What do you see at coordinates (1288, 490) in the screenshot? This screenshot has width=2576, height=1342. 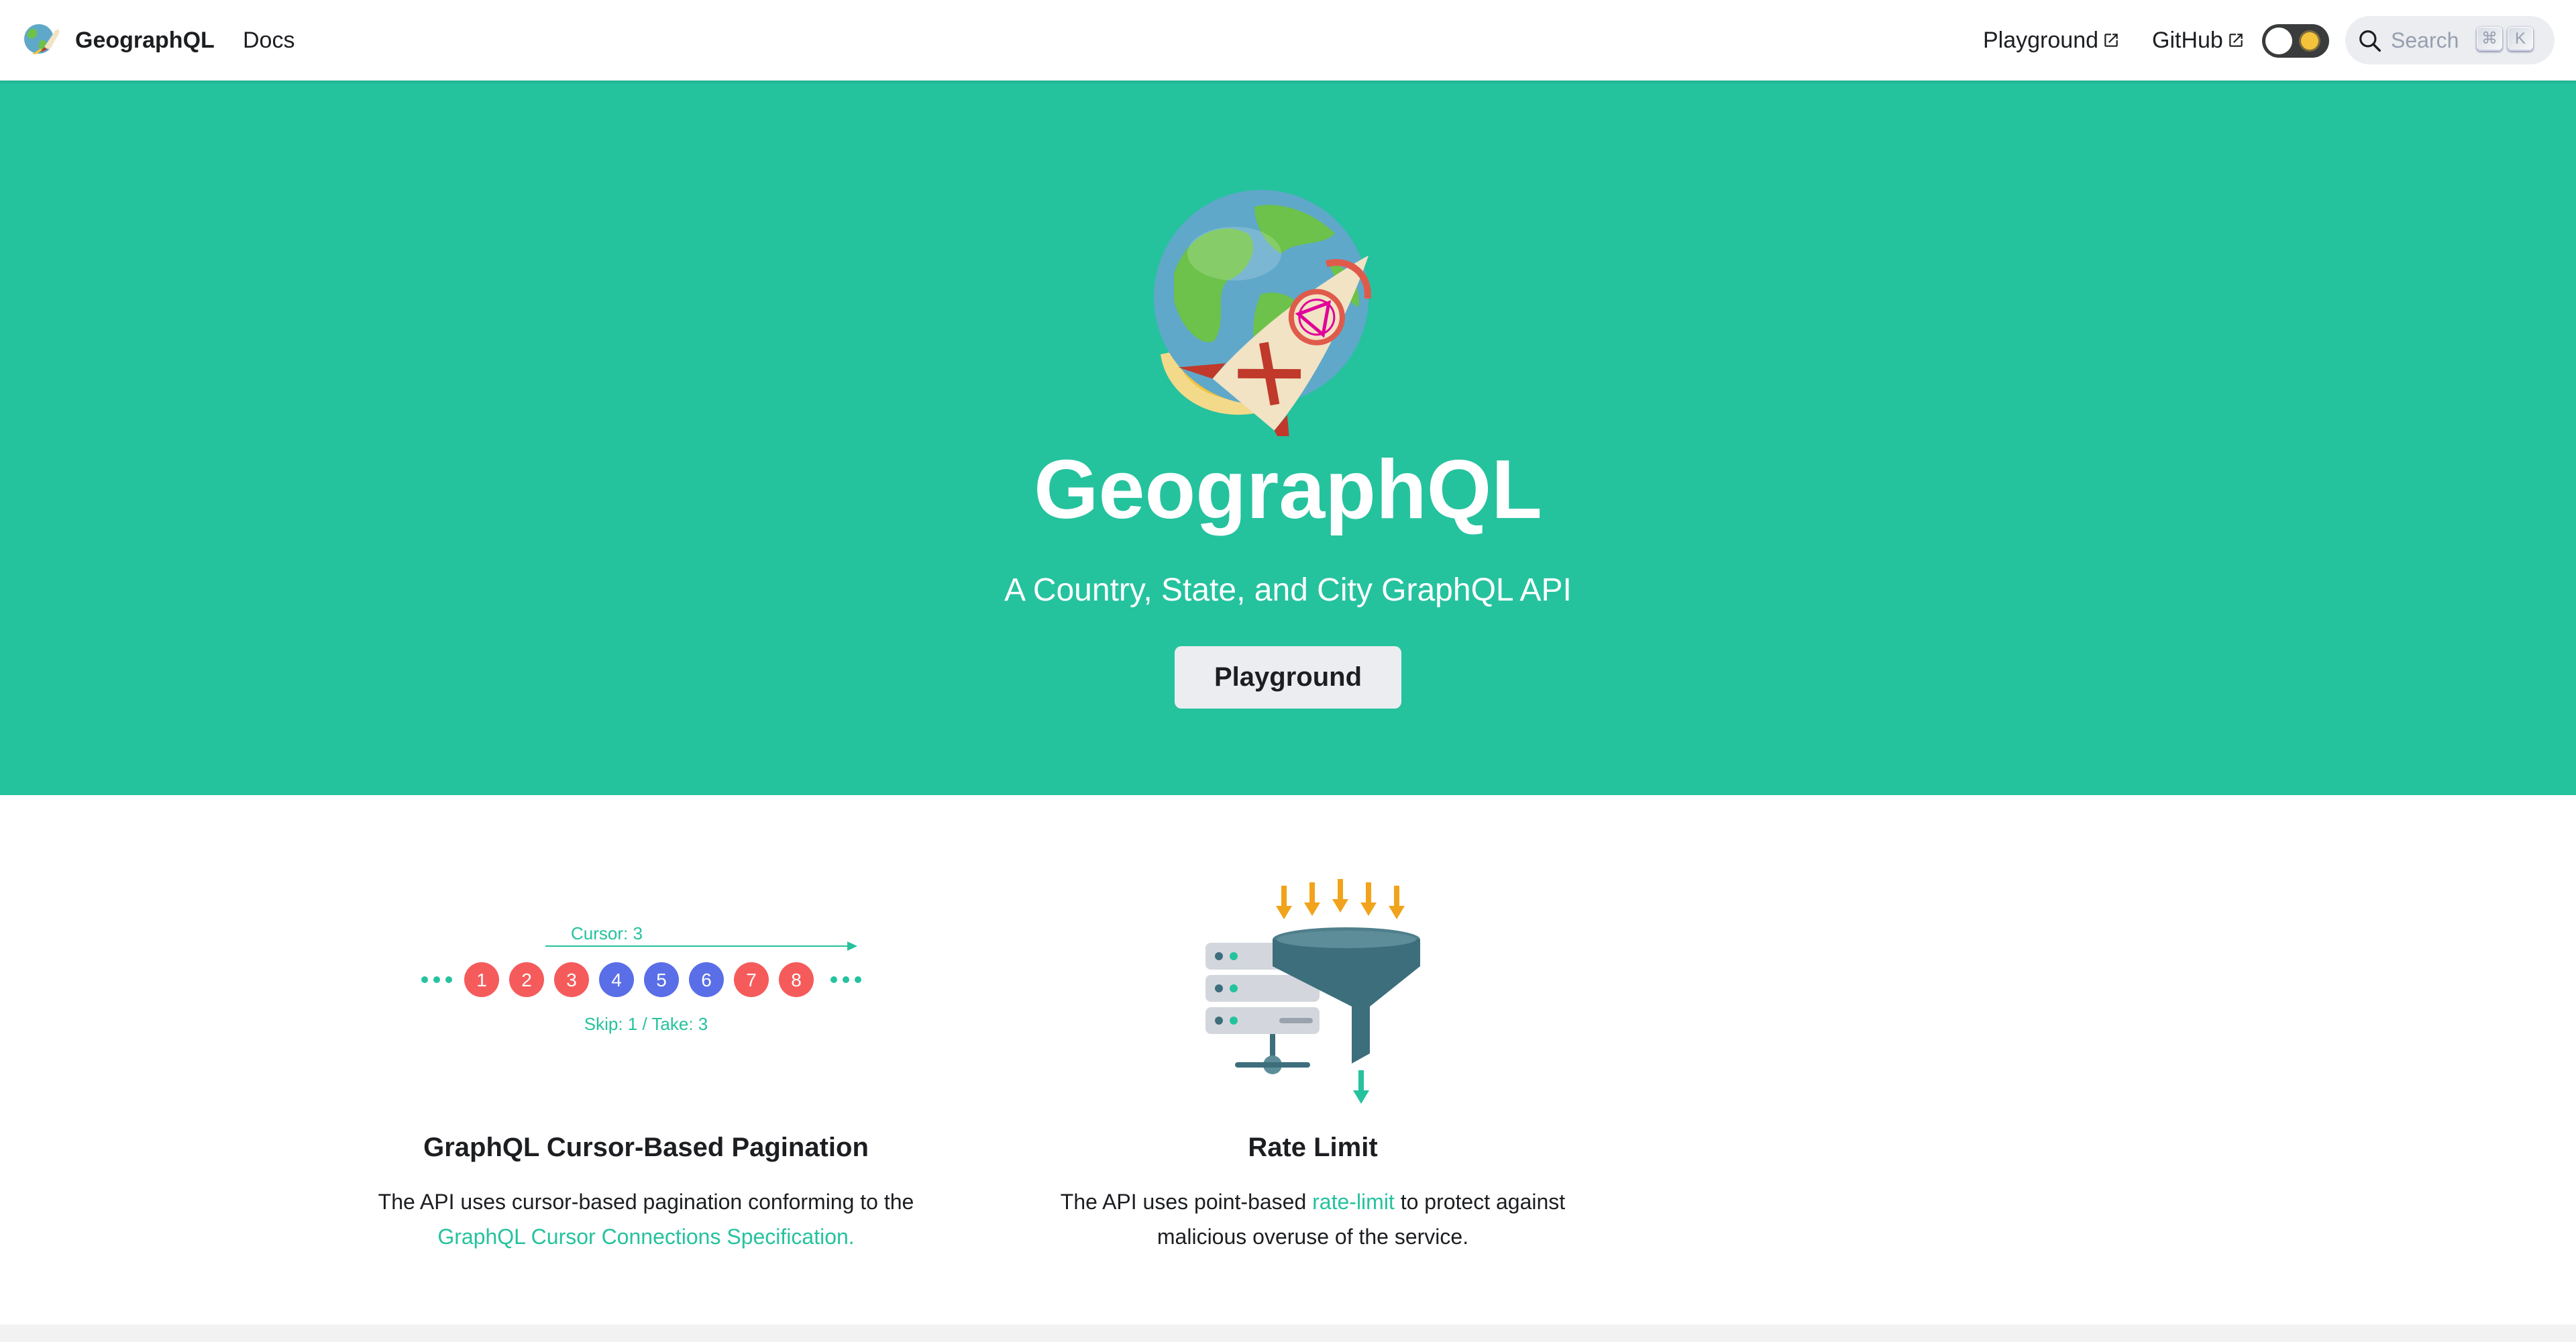 I see `hero-title: GeographQL` at bounding box center [1288, 490].